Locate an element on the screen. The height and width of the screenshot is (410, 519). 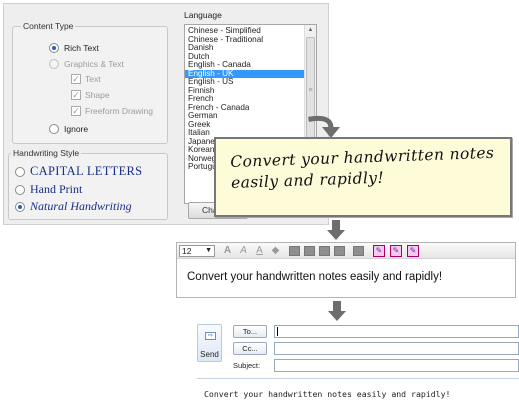
freeform-option-label: Freeform Drawing is located at coordinates (119, 111).